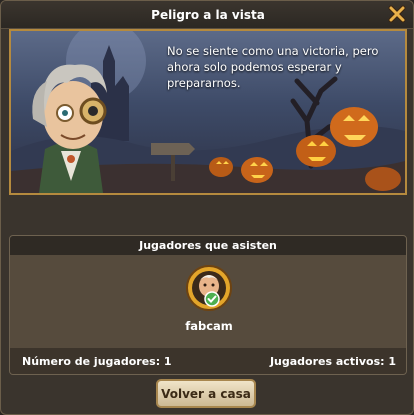 This screenshot has height=415, width=414. What do you see at coordinates (208, 245) in the screenshot?
I see `panel-header: Jugadores que asisten` at bounding box center [208, 245].